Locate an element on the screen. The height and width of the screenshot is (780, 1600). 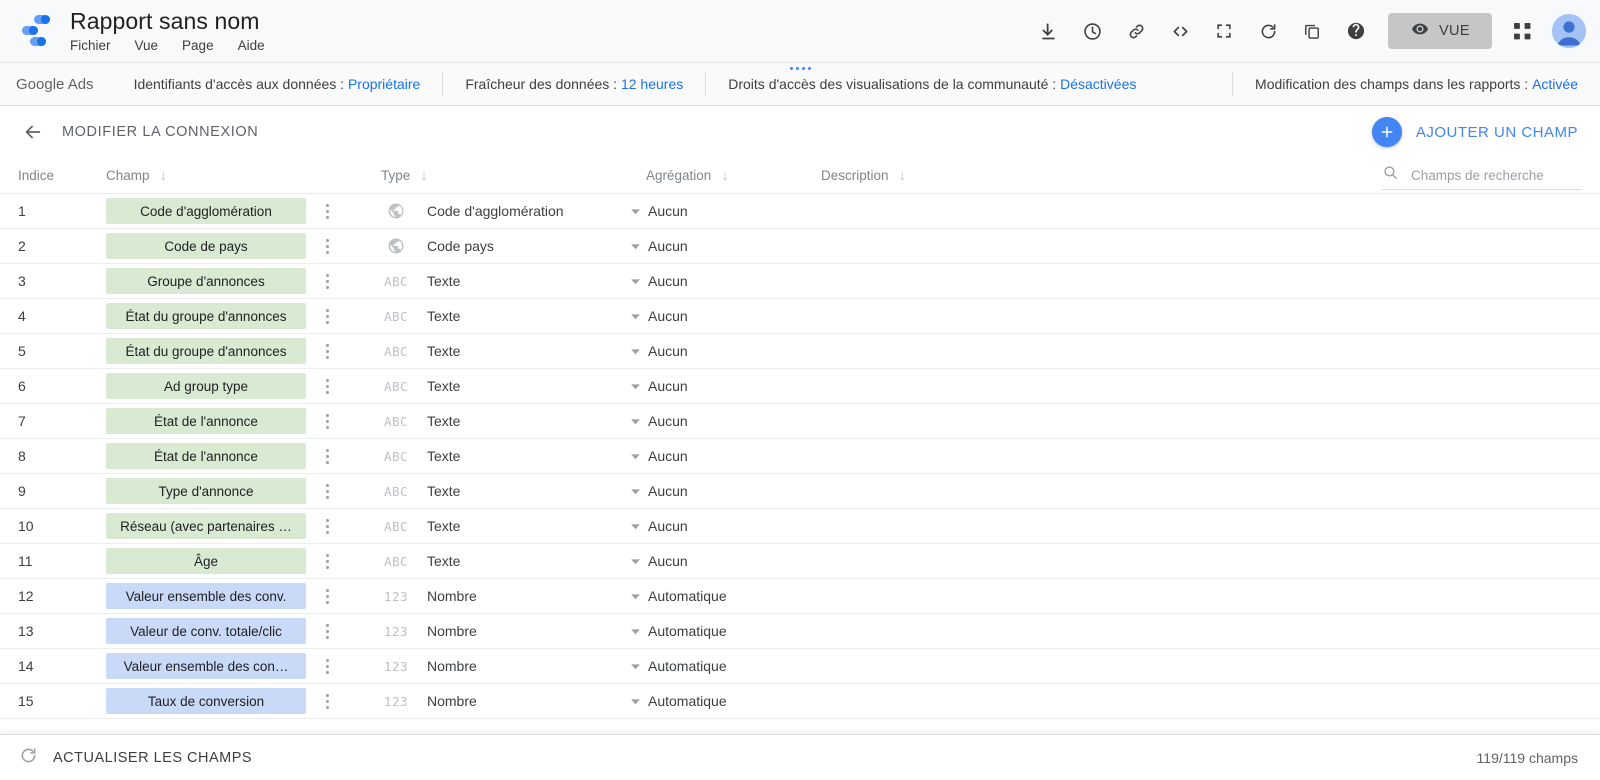
field-name-chip: Code d'agglomération is located at coordinates (206, 211).